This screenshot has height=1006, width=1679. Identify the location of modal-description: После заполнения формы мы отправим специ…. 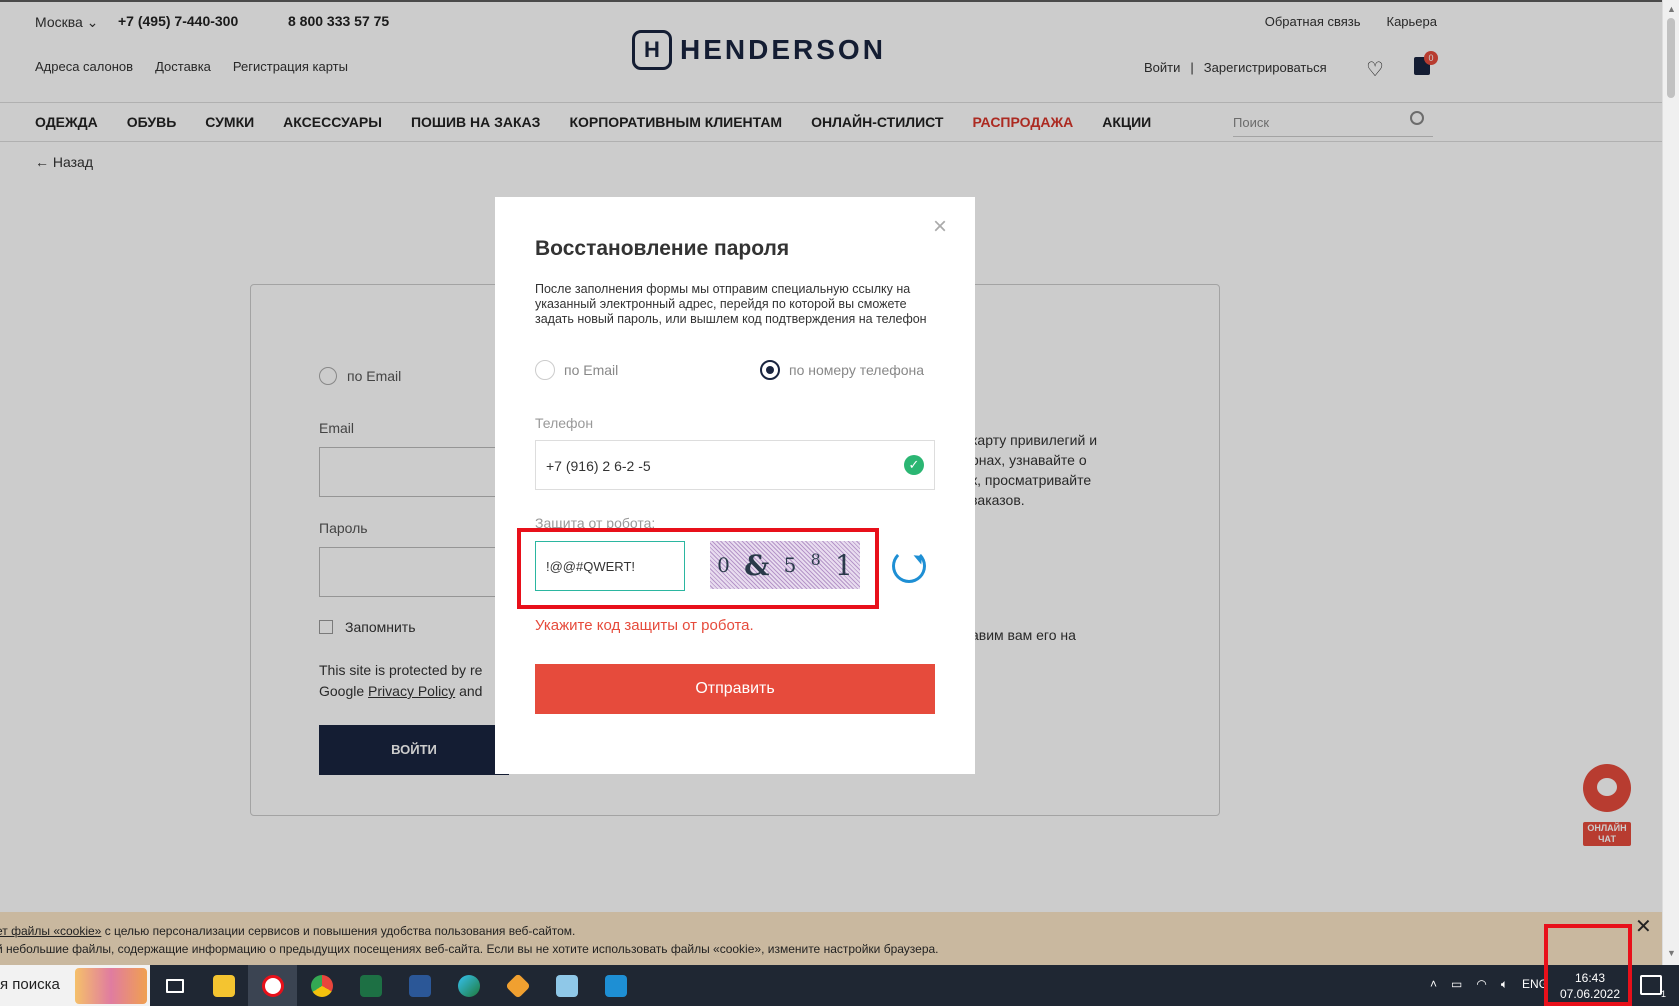
(731, 304).